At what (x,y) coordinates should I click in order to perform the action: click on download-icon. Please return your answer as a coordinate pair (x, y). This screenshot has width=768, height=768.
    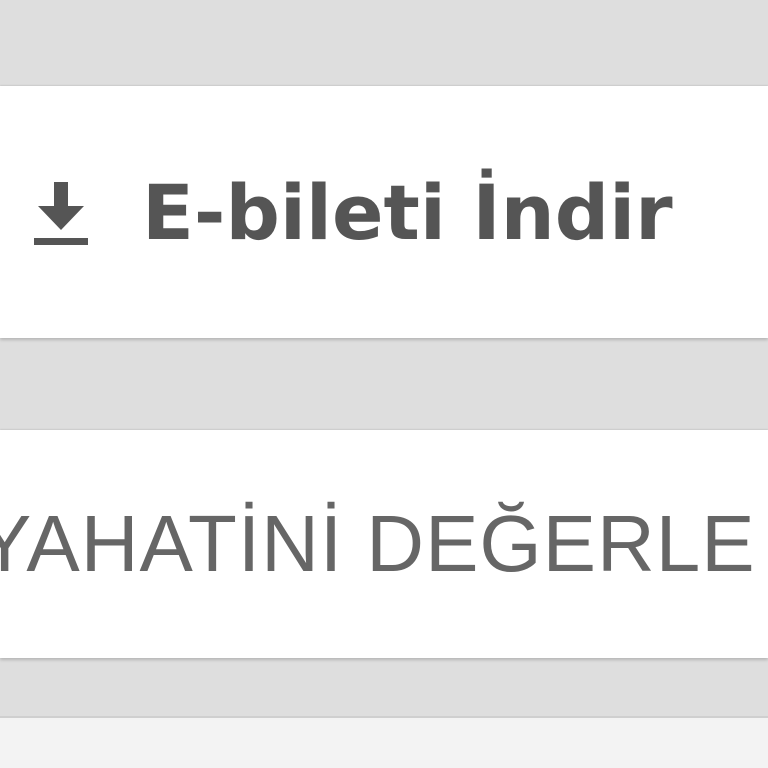
    Looking at the image, I should click on (61, 212).